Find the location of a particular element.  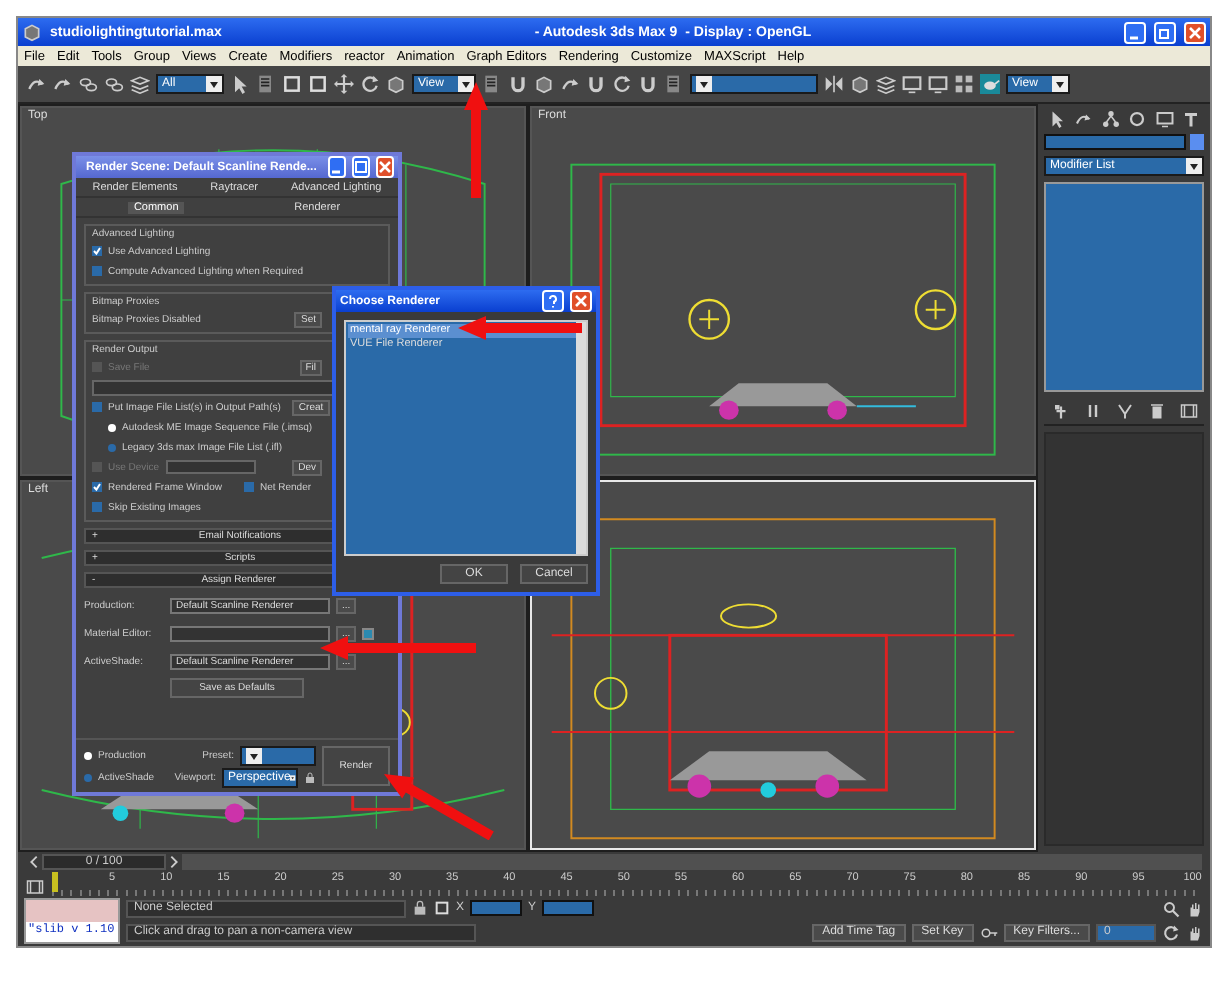

help-button is located at coordinates (553, 301).